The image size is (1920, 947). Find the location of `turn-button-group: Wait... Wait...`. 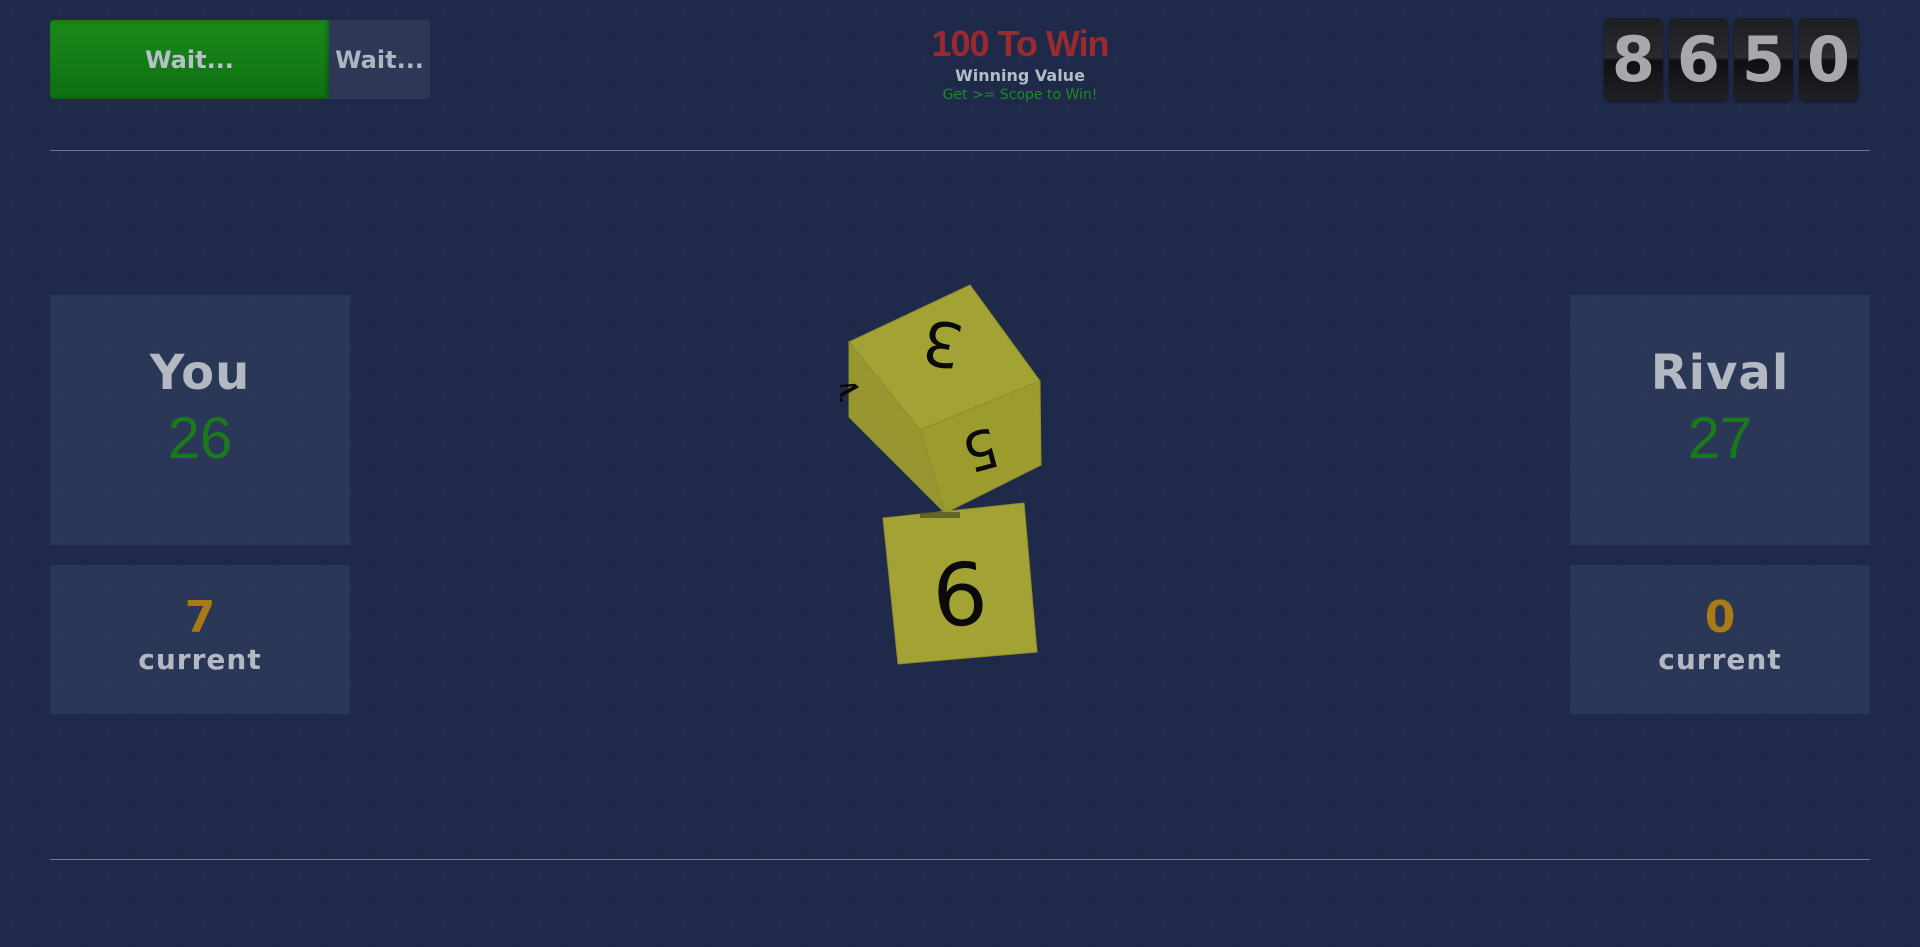

turn-button-group: Wait... Wait... is located at coordinates (240, 59).